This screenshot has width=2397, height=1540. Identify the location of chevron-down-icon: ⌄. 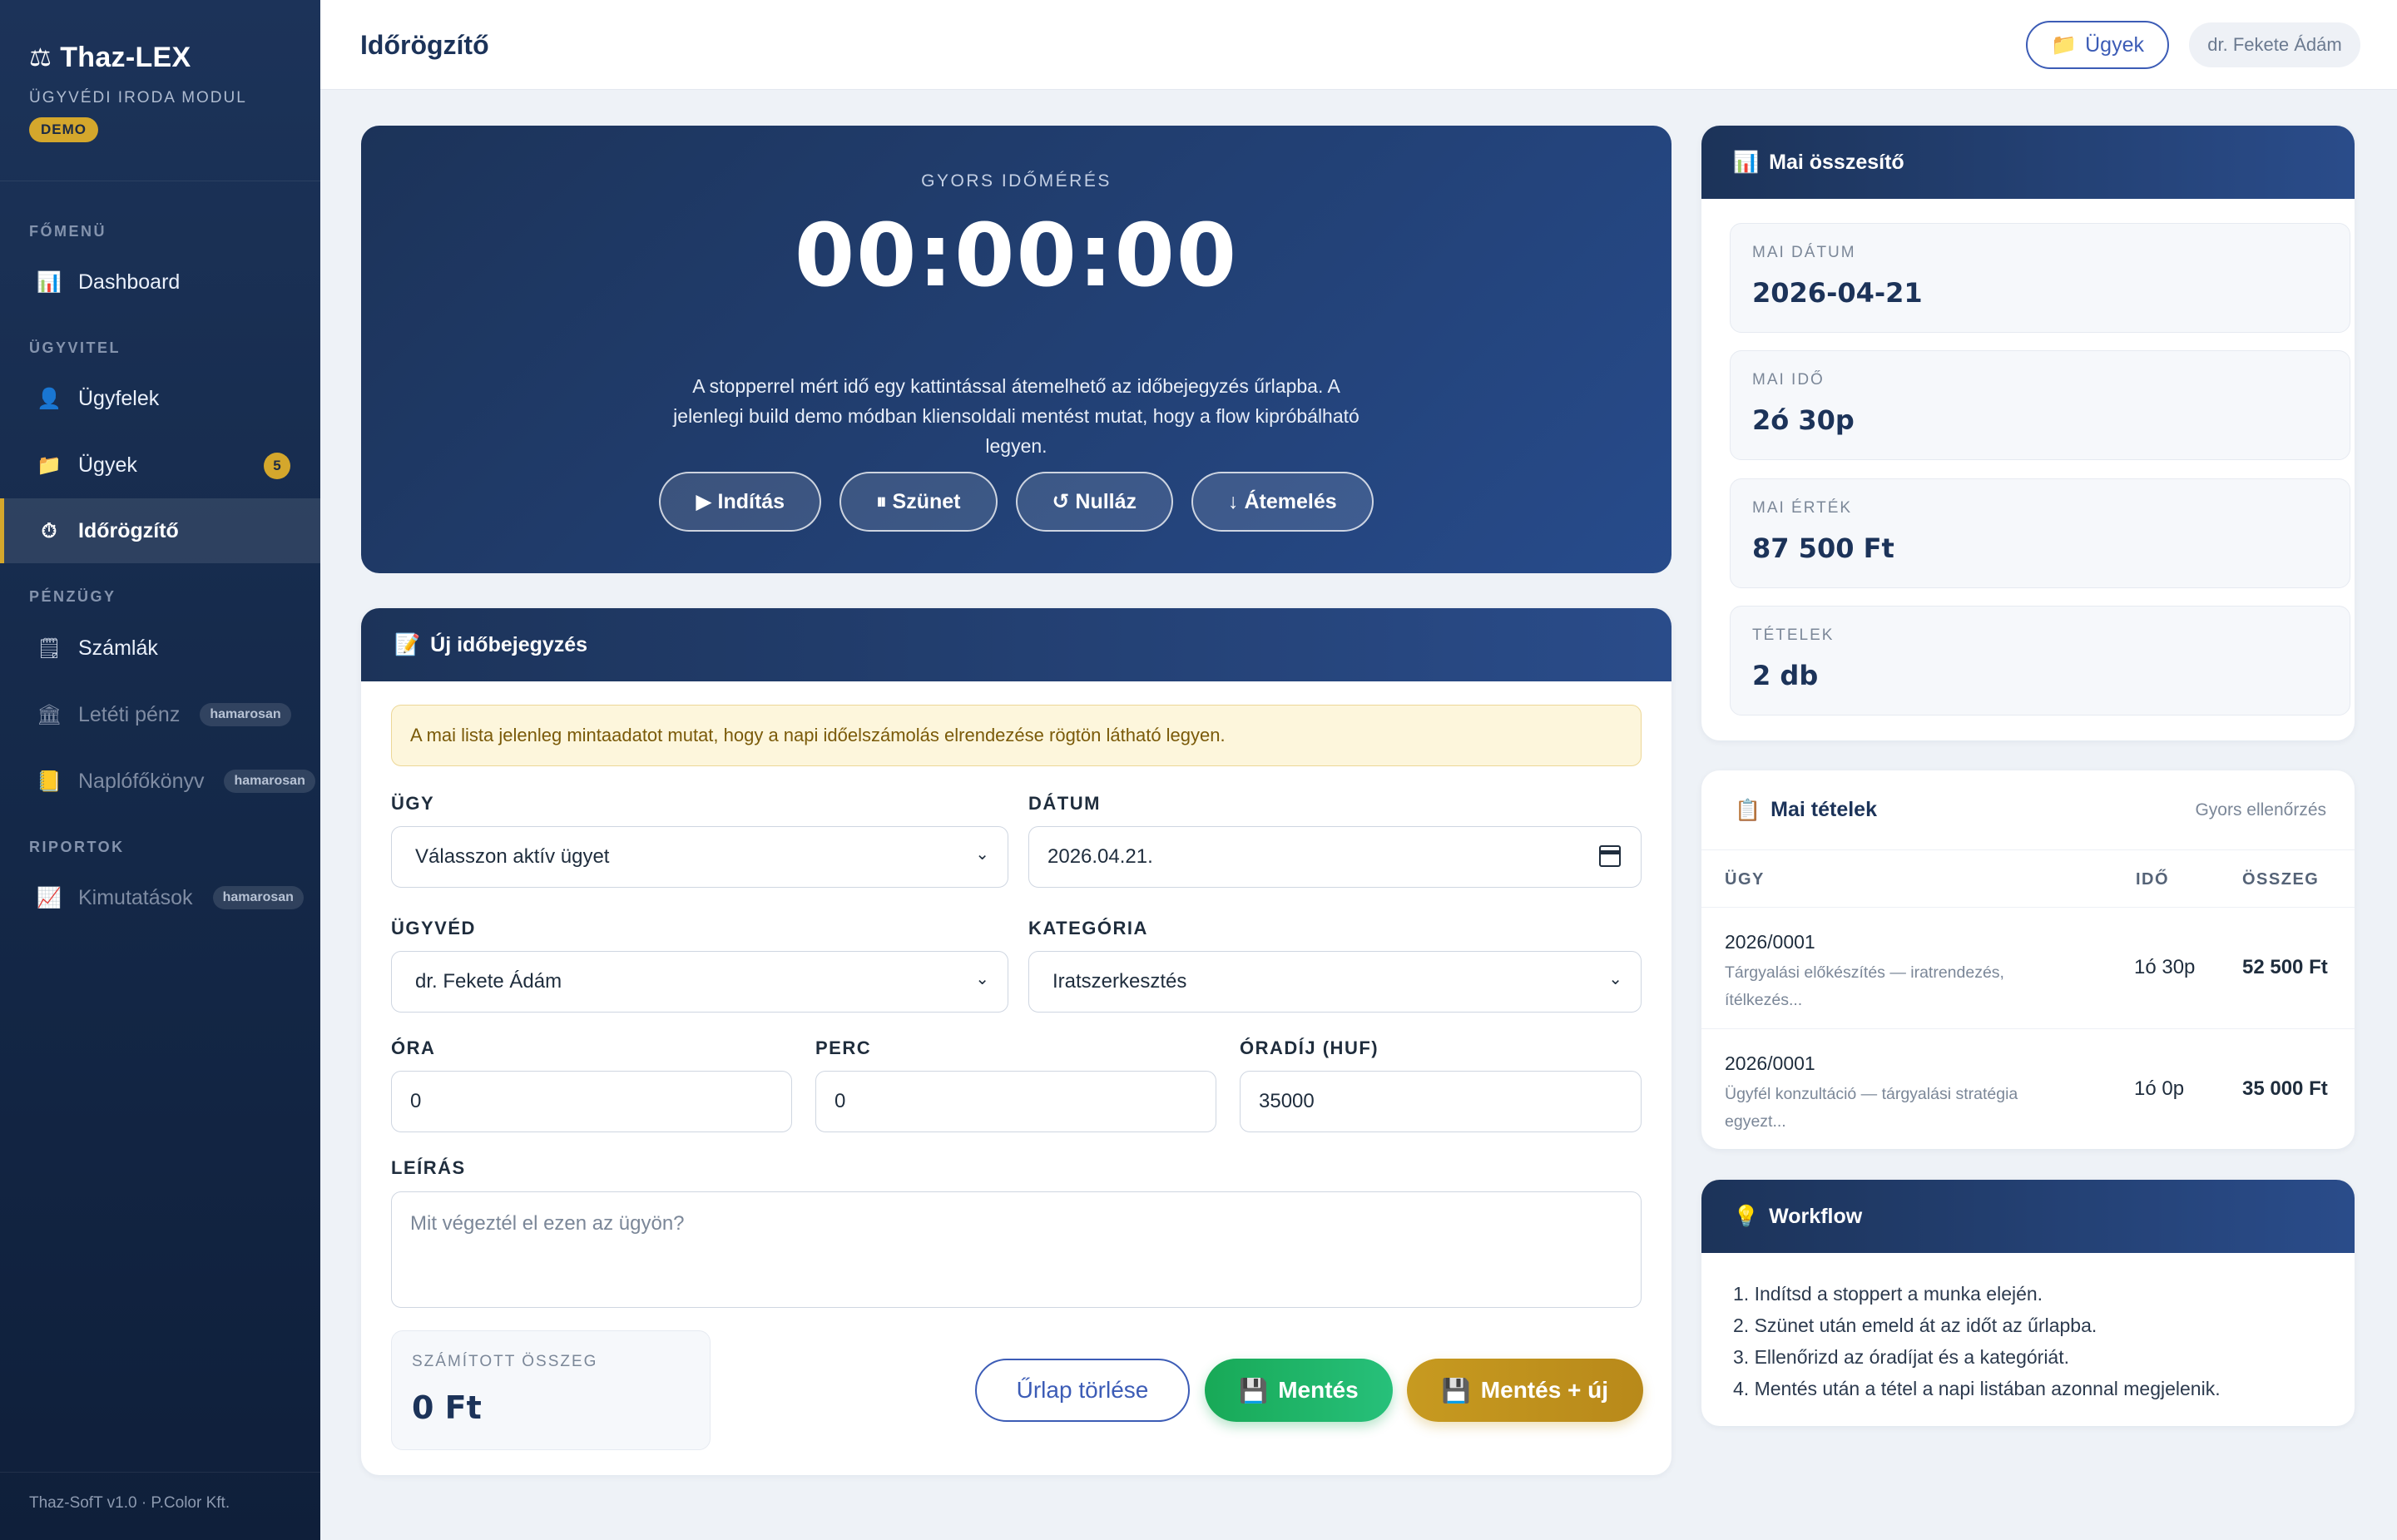
(982, 854).